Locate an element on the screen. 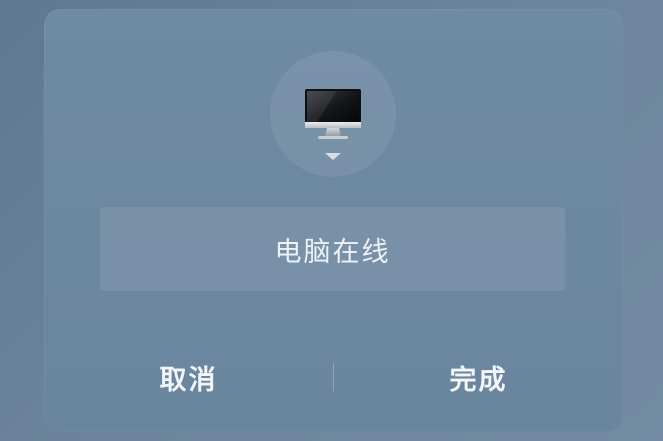 The height and width of the screenshot is (441, 663). device-indicator is located at coordinates (333, 114).